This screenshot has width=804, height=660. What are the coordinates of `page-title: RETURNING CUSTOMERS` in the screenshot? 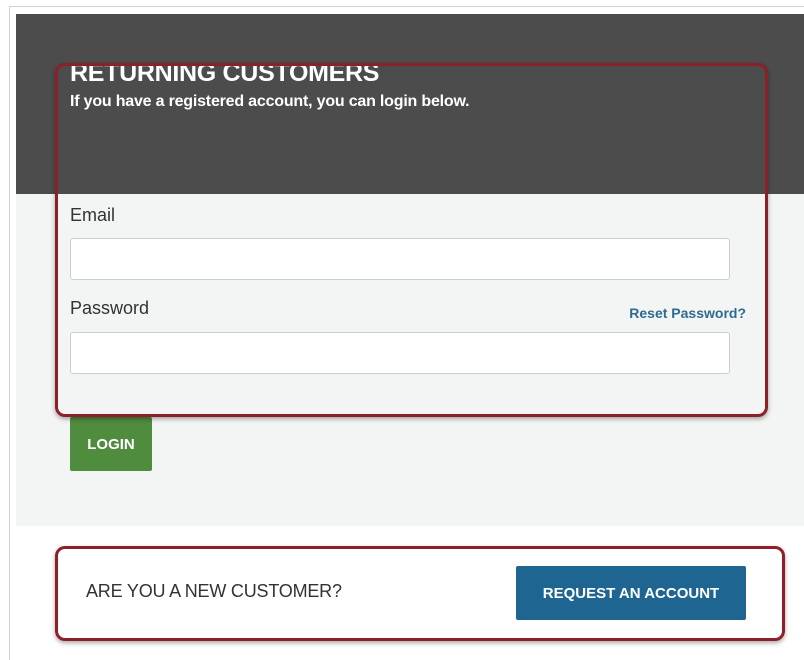 It's located at (225, 73).